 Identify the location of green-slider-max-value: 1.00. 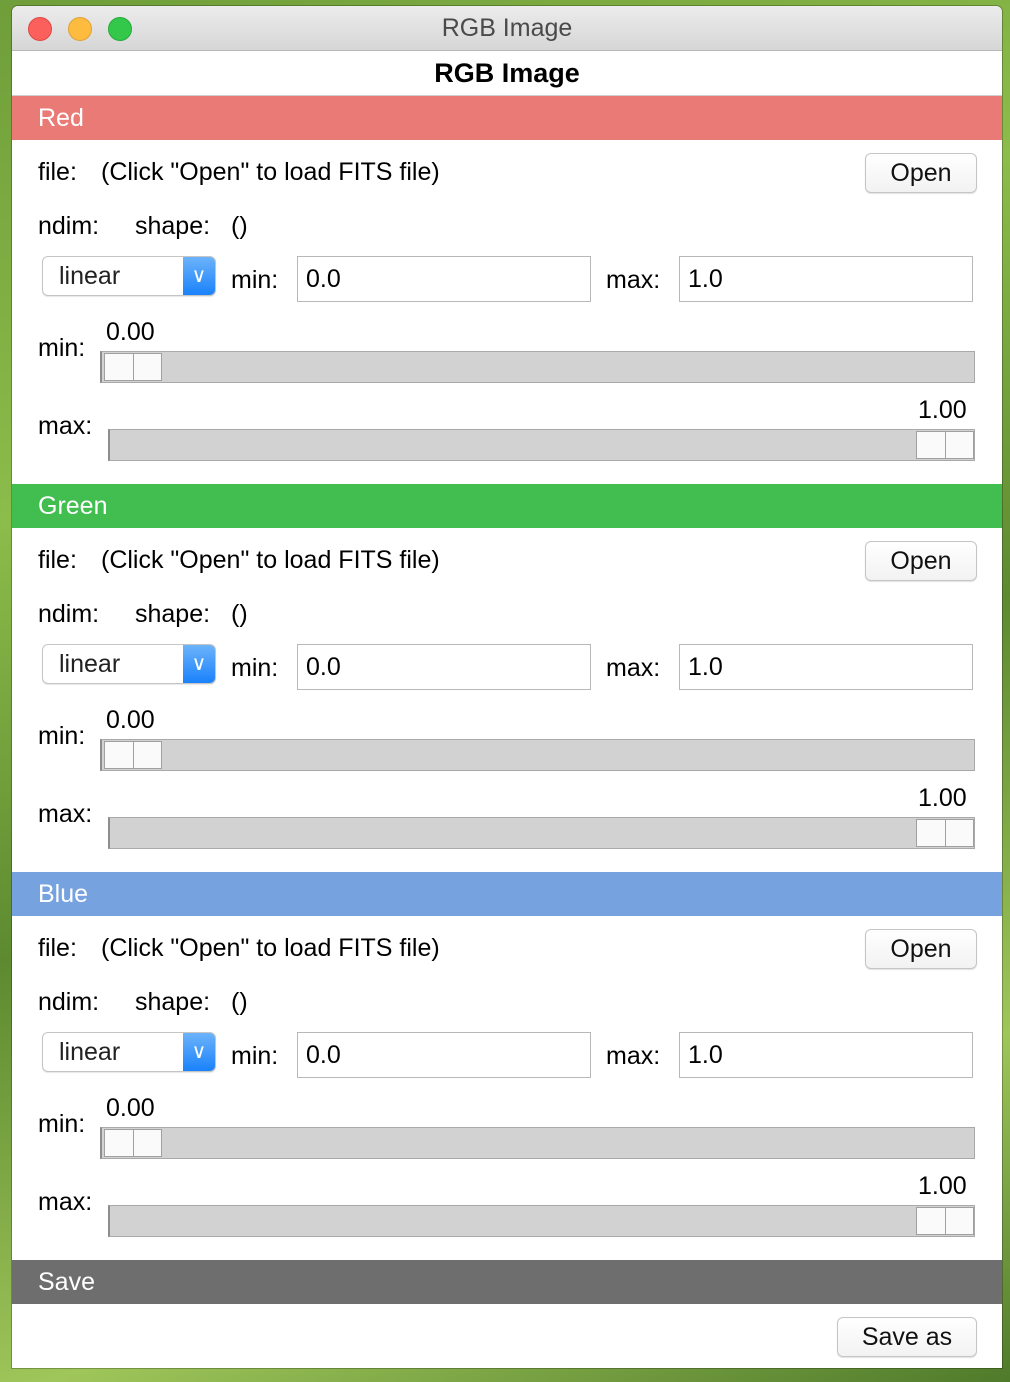
(942, 798).